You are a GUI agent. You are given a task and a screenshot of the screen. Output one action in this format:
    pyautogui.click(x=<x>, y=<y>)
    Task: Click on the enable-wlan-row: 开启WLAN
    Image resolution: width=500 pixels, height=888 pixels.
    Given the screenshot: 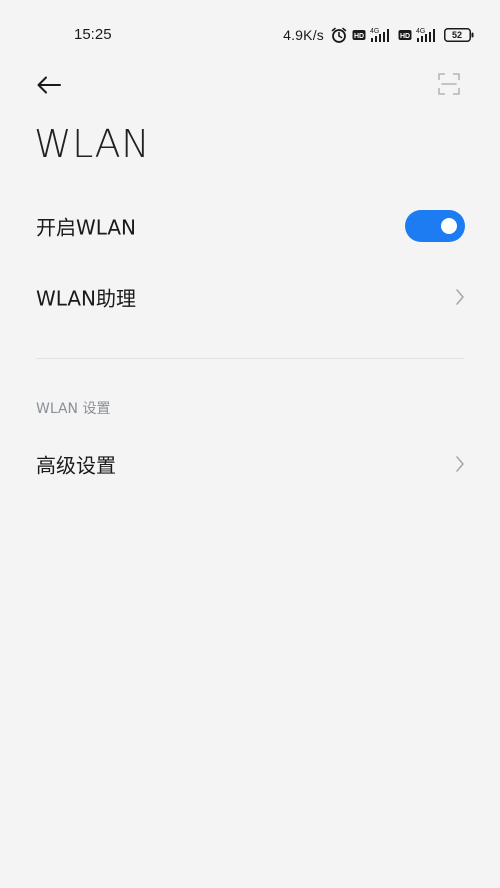 What is the action you would take?
    pyautogui.click(x=250, y=226)
    